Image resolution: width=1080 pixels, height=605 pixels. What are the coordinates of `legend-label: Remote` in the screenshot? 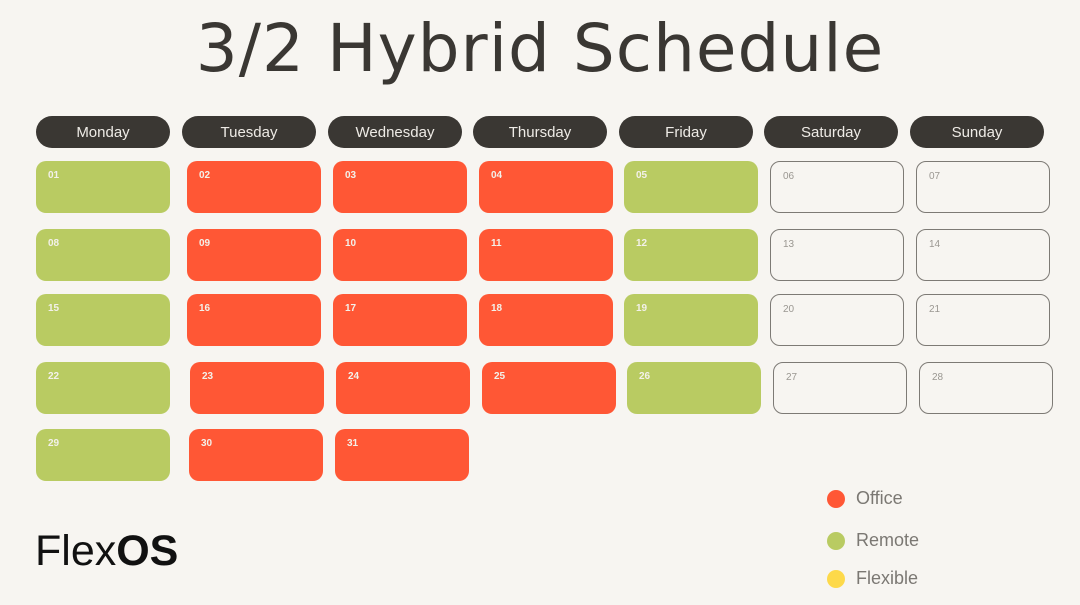 It's located at (888, 540).